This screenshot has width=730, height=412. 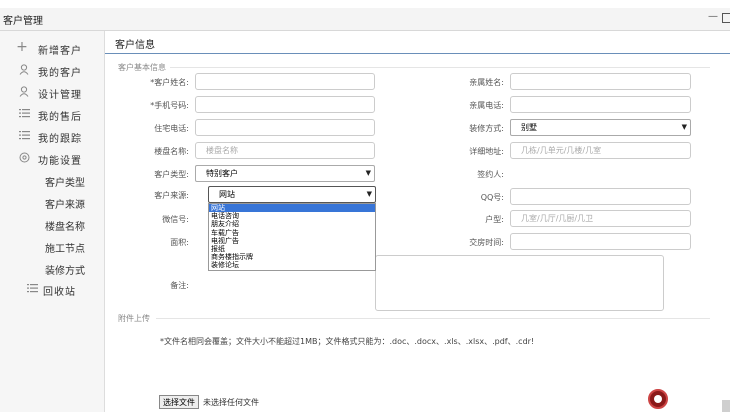 I want to click on tab-customer-info: 客户信息, so click(x=417, y=42).